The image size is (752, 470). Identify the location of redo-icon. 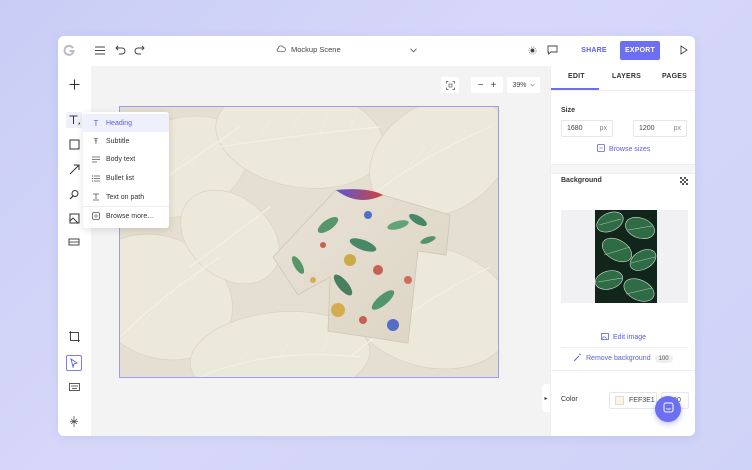
(139, 50).